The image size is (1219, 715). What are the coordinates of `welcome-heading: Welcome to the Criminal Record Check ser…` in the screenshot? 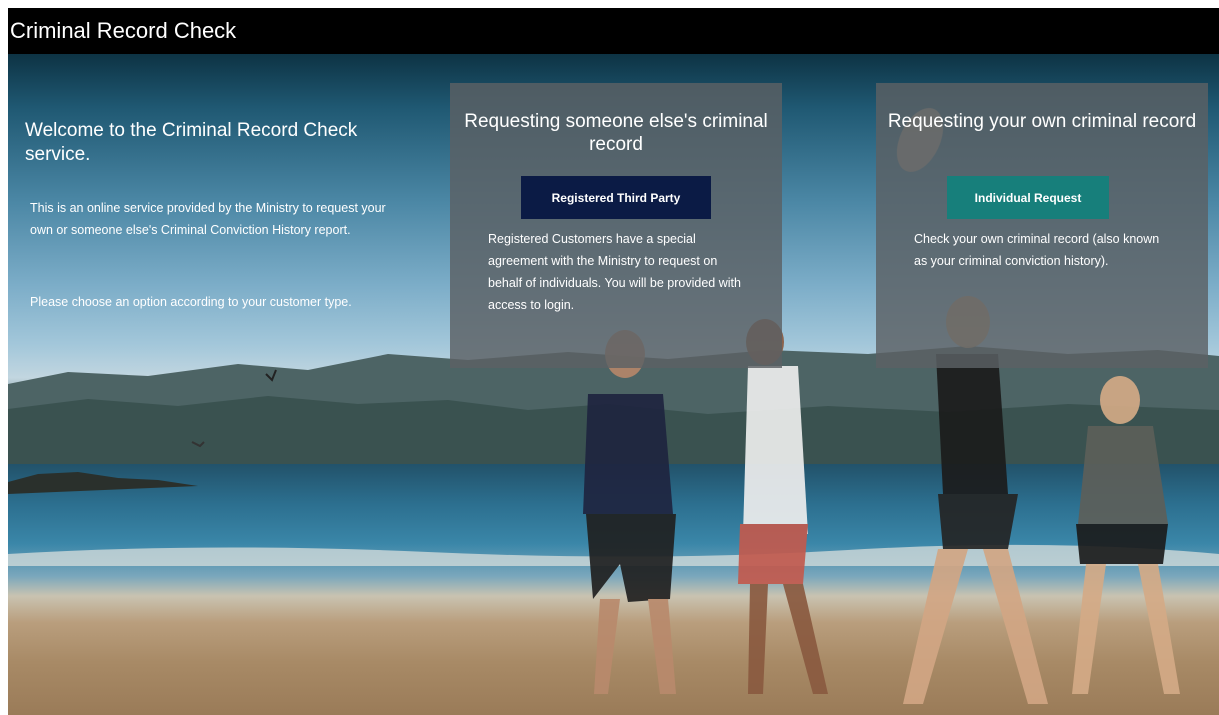 It's located at (191, 142).